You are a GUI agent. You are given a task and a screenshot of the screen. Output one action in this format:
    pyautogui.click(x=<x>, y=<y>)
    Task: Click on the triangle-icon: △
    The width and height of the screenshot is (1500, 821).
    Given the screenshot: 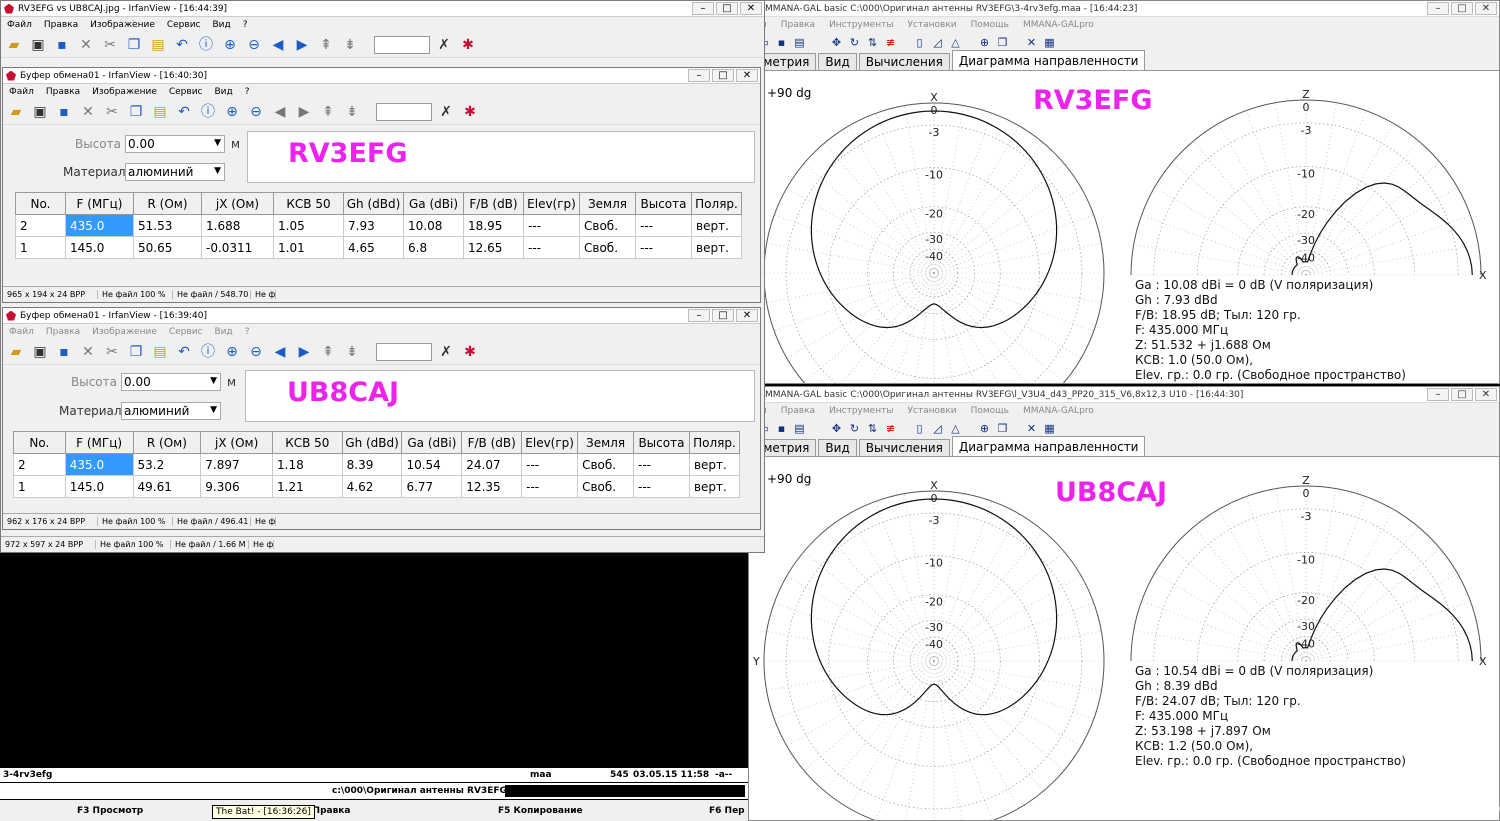 What is the action you would take?
    pyautogui.click(x=955, y=428)
    